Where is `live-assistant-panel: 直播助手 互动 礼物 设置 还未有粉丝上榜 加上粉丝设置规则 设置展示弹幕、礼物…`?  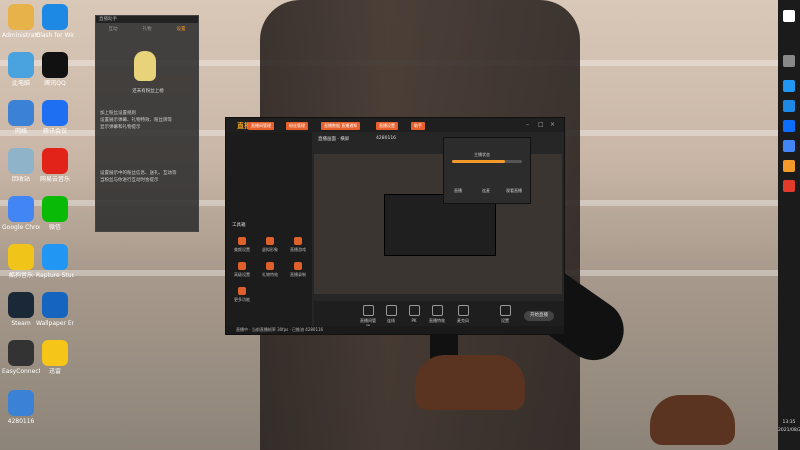
live-assistant-panel: 直播助手 互动 礼物 设置 还未有粉丝上榜 加上粉丝设置规则 设置展示弹幕、礼物… is located at coordinates (147, 123).